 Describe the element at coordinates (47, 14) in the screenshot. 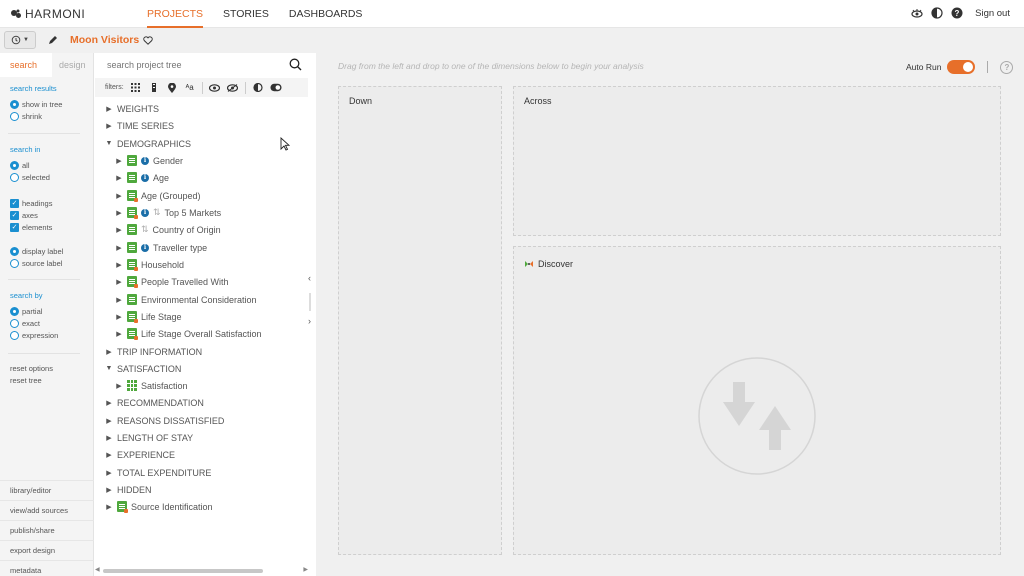

I see `harmoni-logo: HARMONI` at that location.